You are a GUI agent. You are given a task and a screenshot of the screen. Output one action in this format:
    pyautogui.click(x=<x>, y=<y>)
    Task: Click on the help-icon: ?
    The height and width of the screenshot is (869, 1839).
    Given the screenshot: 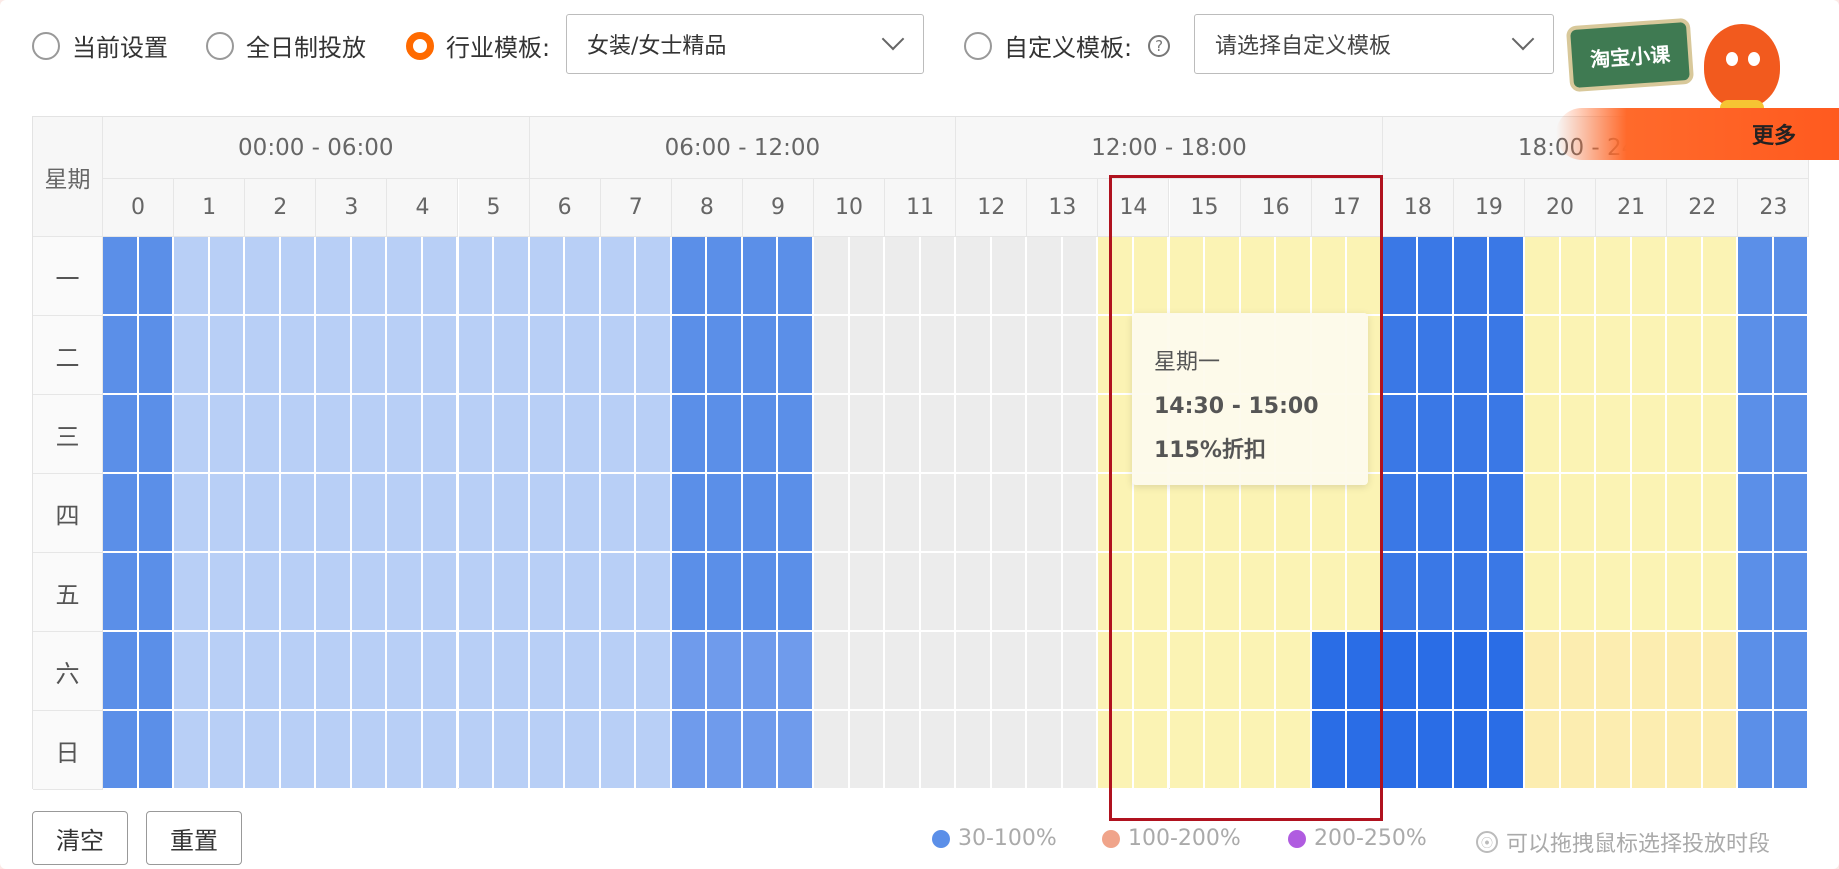 What is the action you would take?
    pyautogui.click(x=1159, y=45)
    